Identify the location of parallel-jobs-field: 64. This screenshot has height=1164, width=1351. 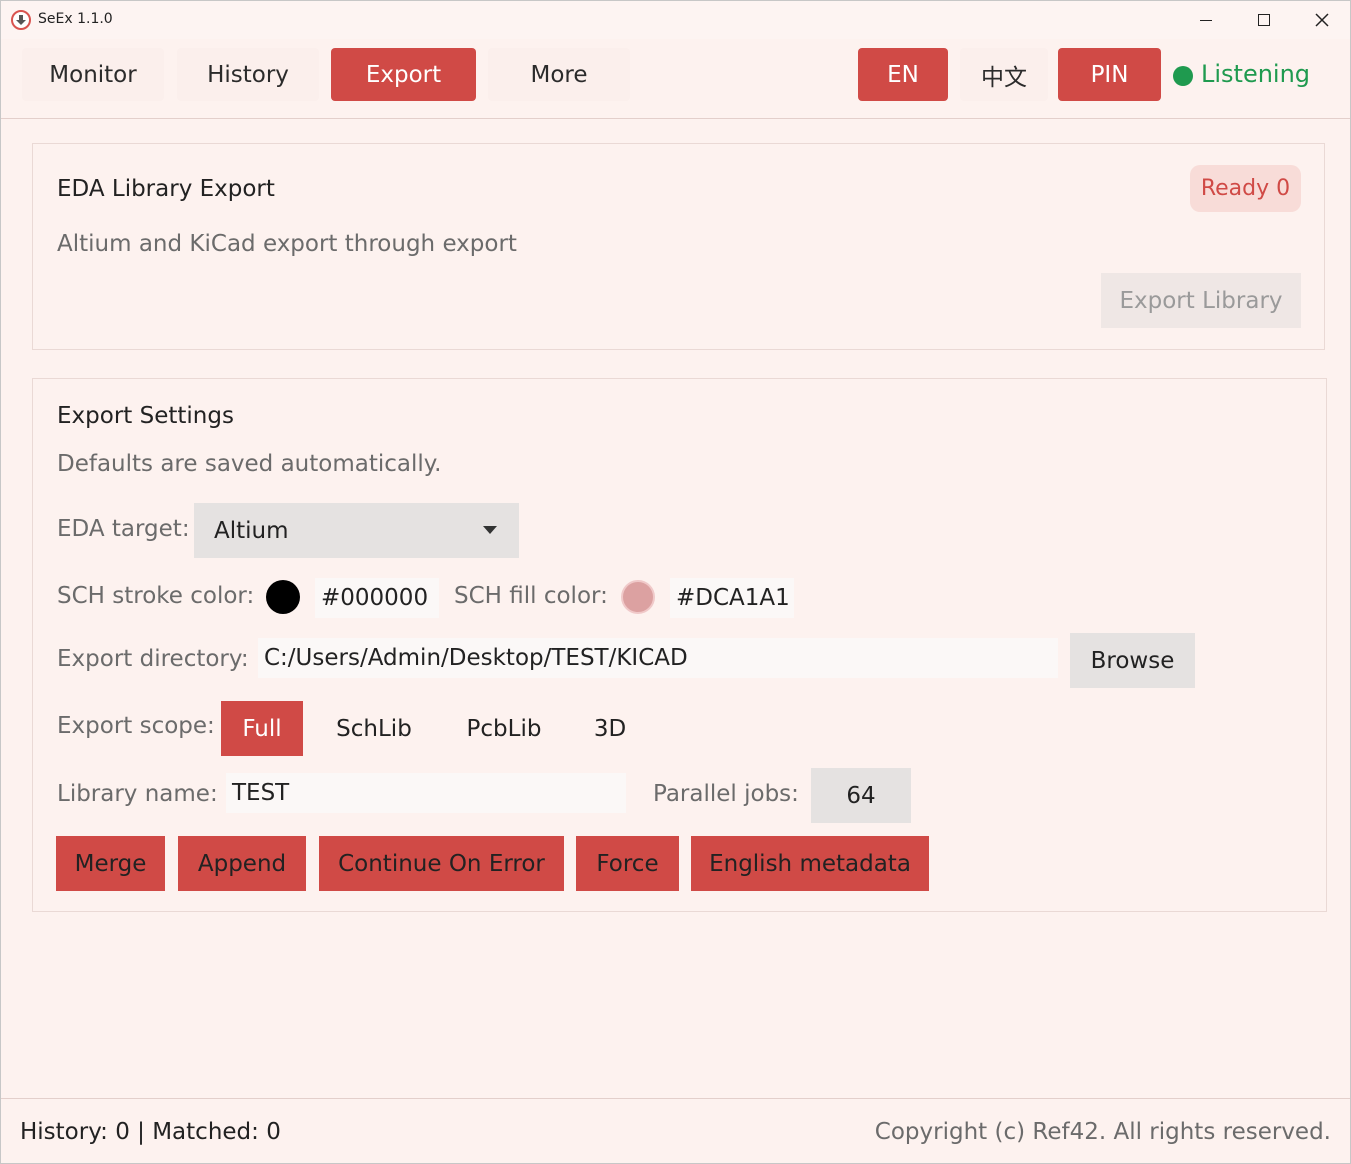
(861, 795).